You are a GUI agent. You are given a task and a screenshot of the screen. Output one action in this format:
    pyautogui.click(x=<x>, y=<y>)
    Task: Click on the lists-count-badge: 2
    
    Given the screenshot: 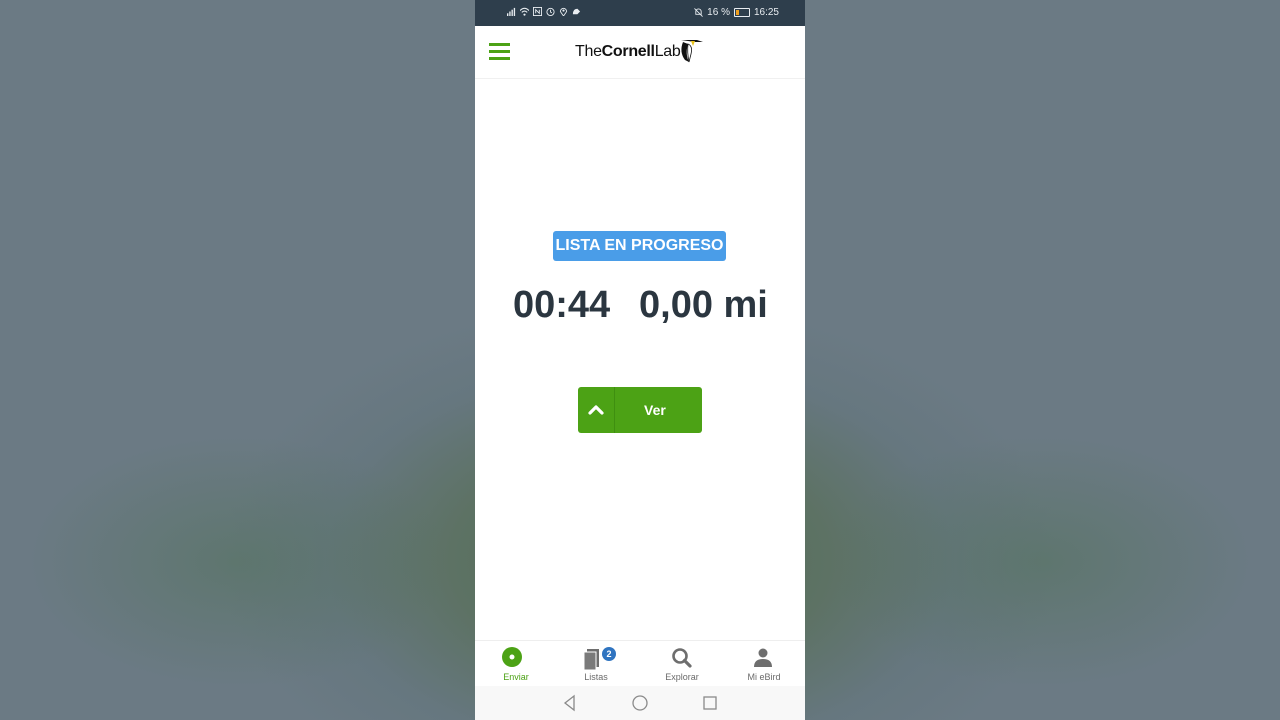 What is the action you would take?
    pyautogui.click(x=609, y=654)
    